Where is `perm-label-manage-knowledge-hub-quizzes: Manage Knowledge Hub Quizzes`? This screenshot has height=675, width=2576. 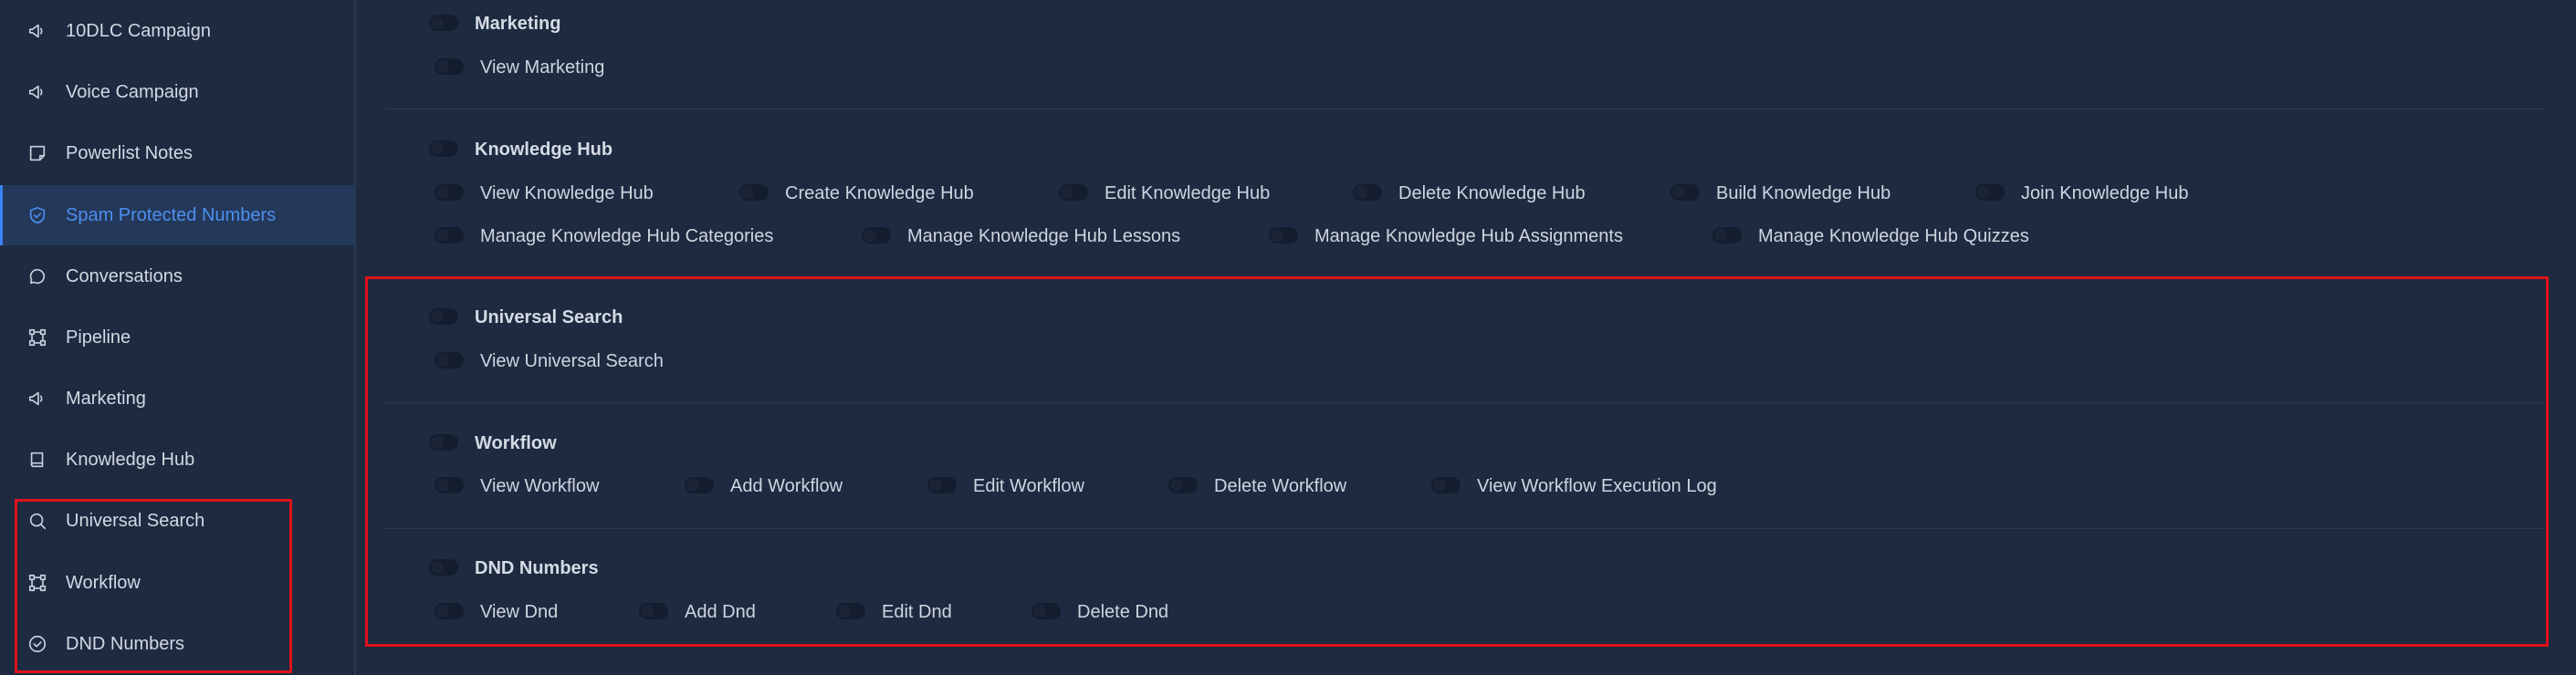 perm-label-manage-knowledge-hub-quizzes: Manage Knowledge Hub Quizzes is located at coordinates (1894, 236).